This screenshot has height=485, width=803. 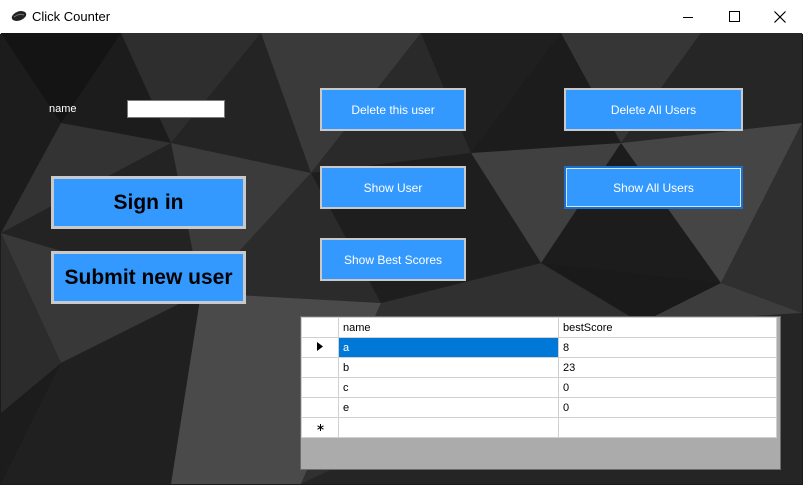 I want to click on delete-this-user-button: Delete this user, so click(x=393, y=109).